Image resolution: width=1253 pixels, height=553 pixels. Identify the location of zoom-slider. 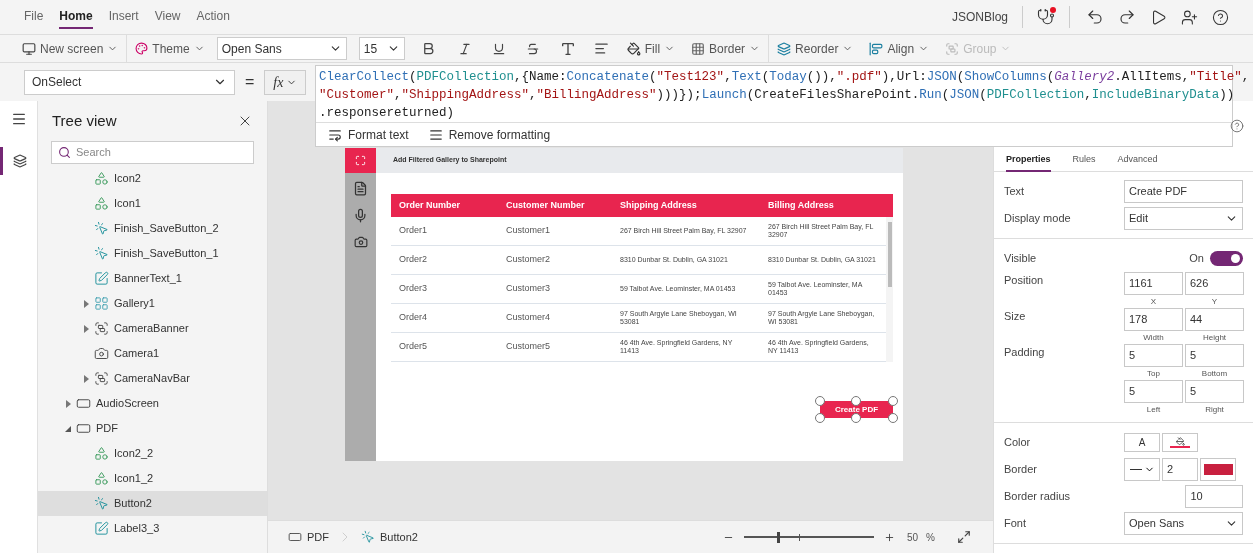
(808, 537).